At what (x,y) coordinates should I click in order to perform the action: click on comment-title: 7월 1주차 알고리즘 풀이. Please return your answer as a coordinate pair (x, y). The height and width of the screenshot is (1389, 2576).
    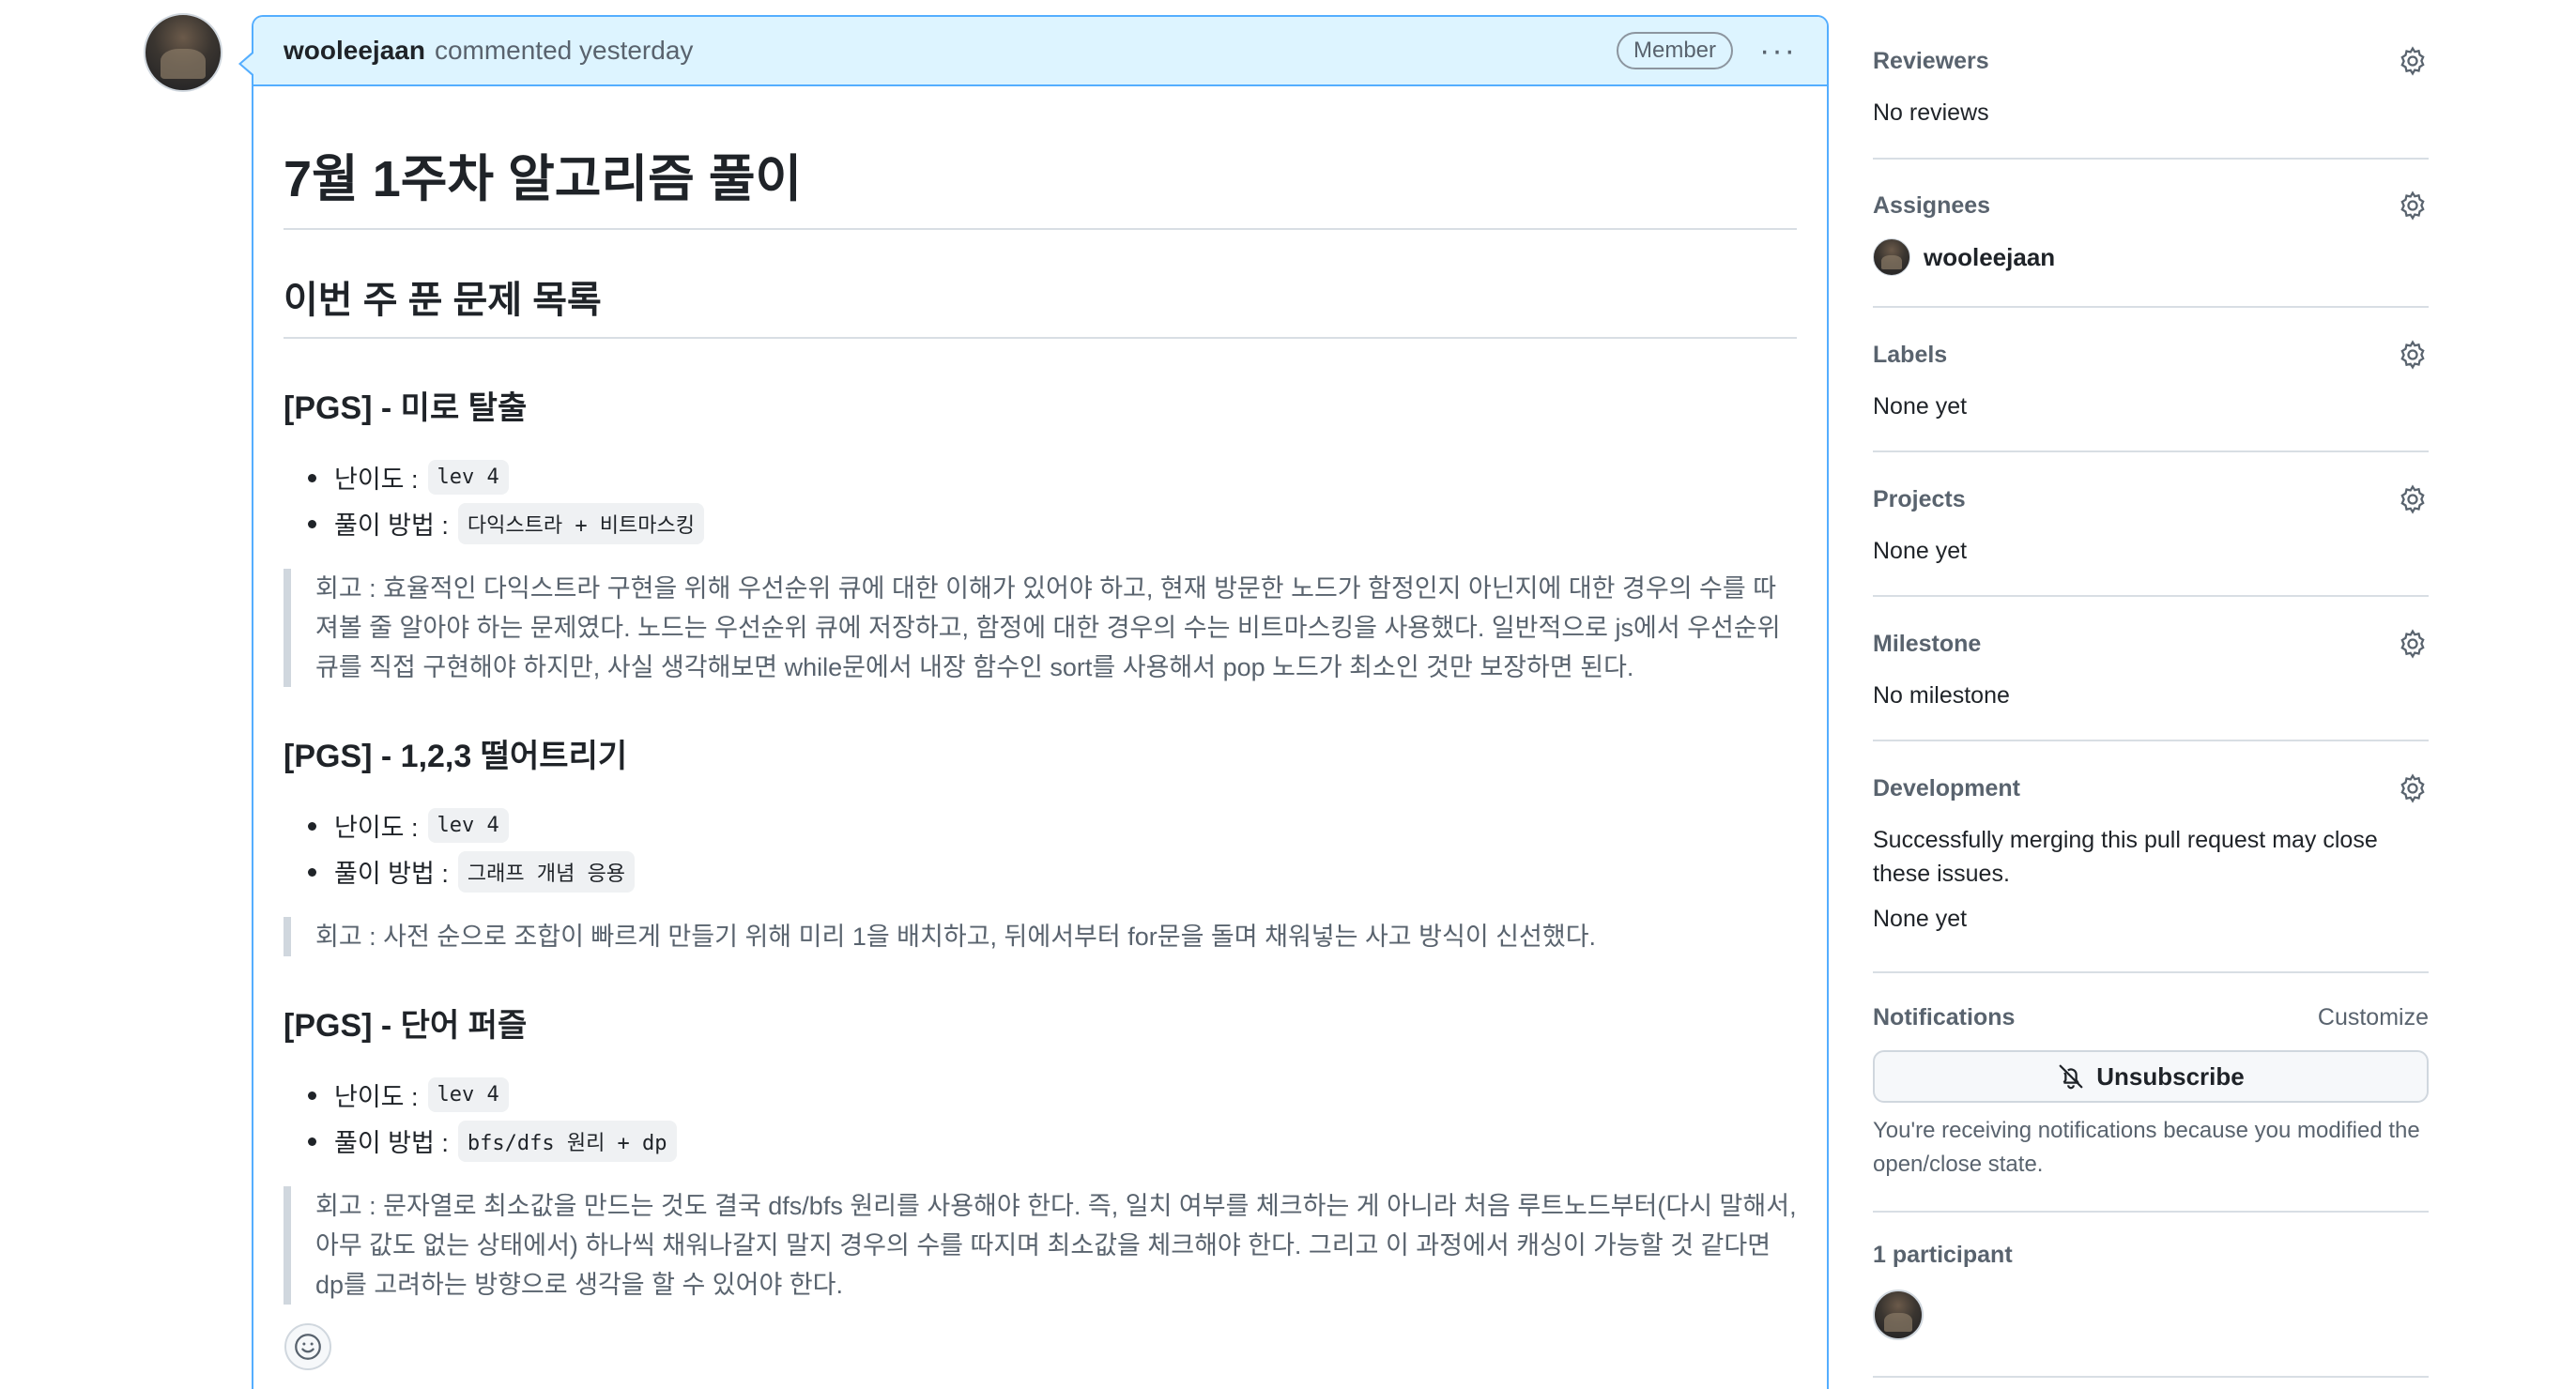
    Looking at the image, I should click on (1041, 183).